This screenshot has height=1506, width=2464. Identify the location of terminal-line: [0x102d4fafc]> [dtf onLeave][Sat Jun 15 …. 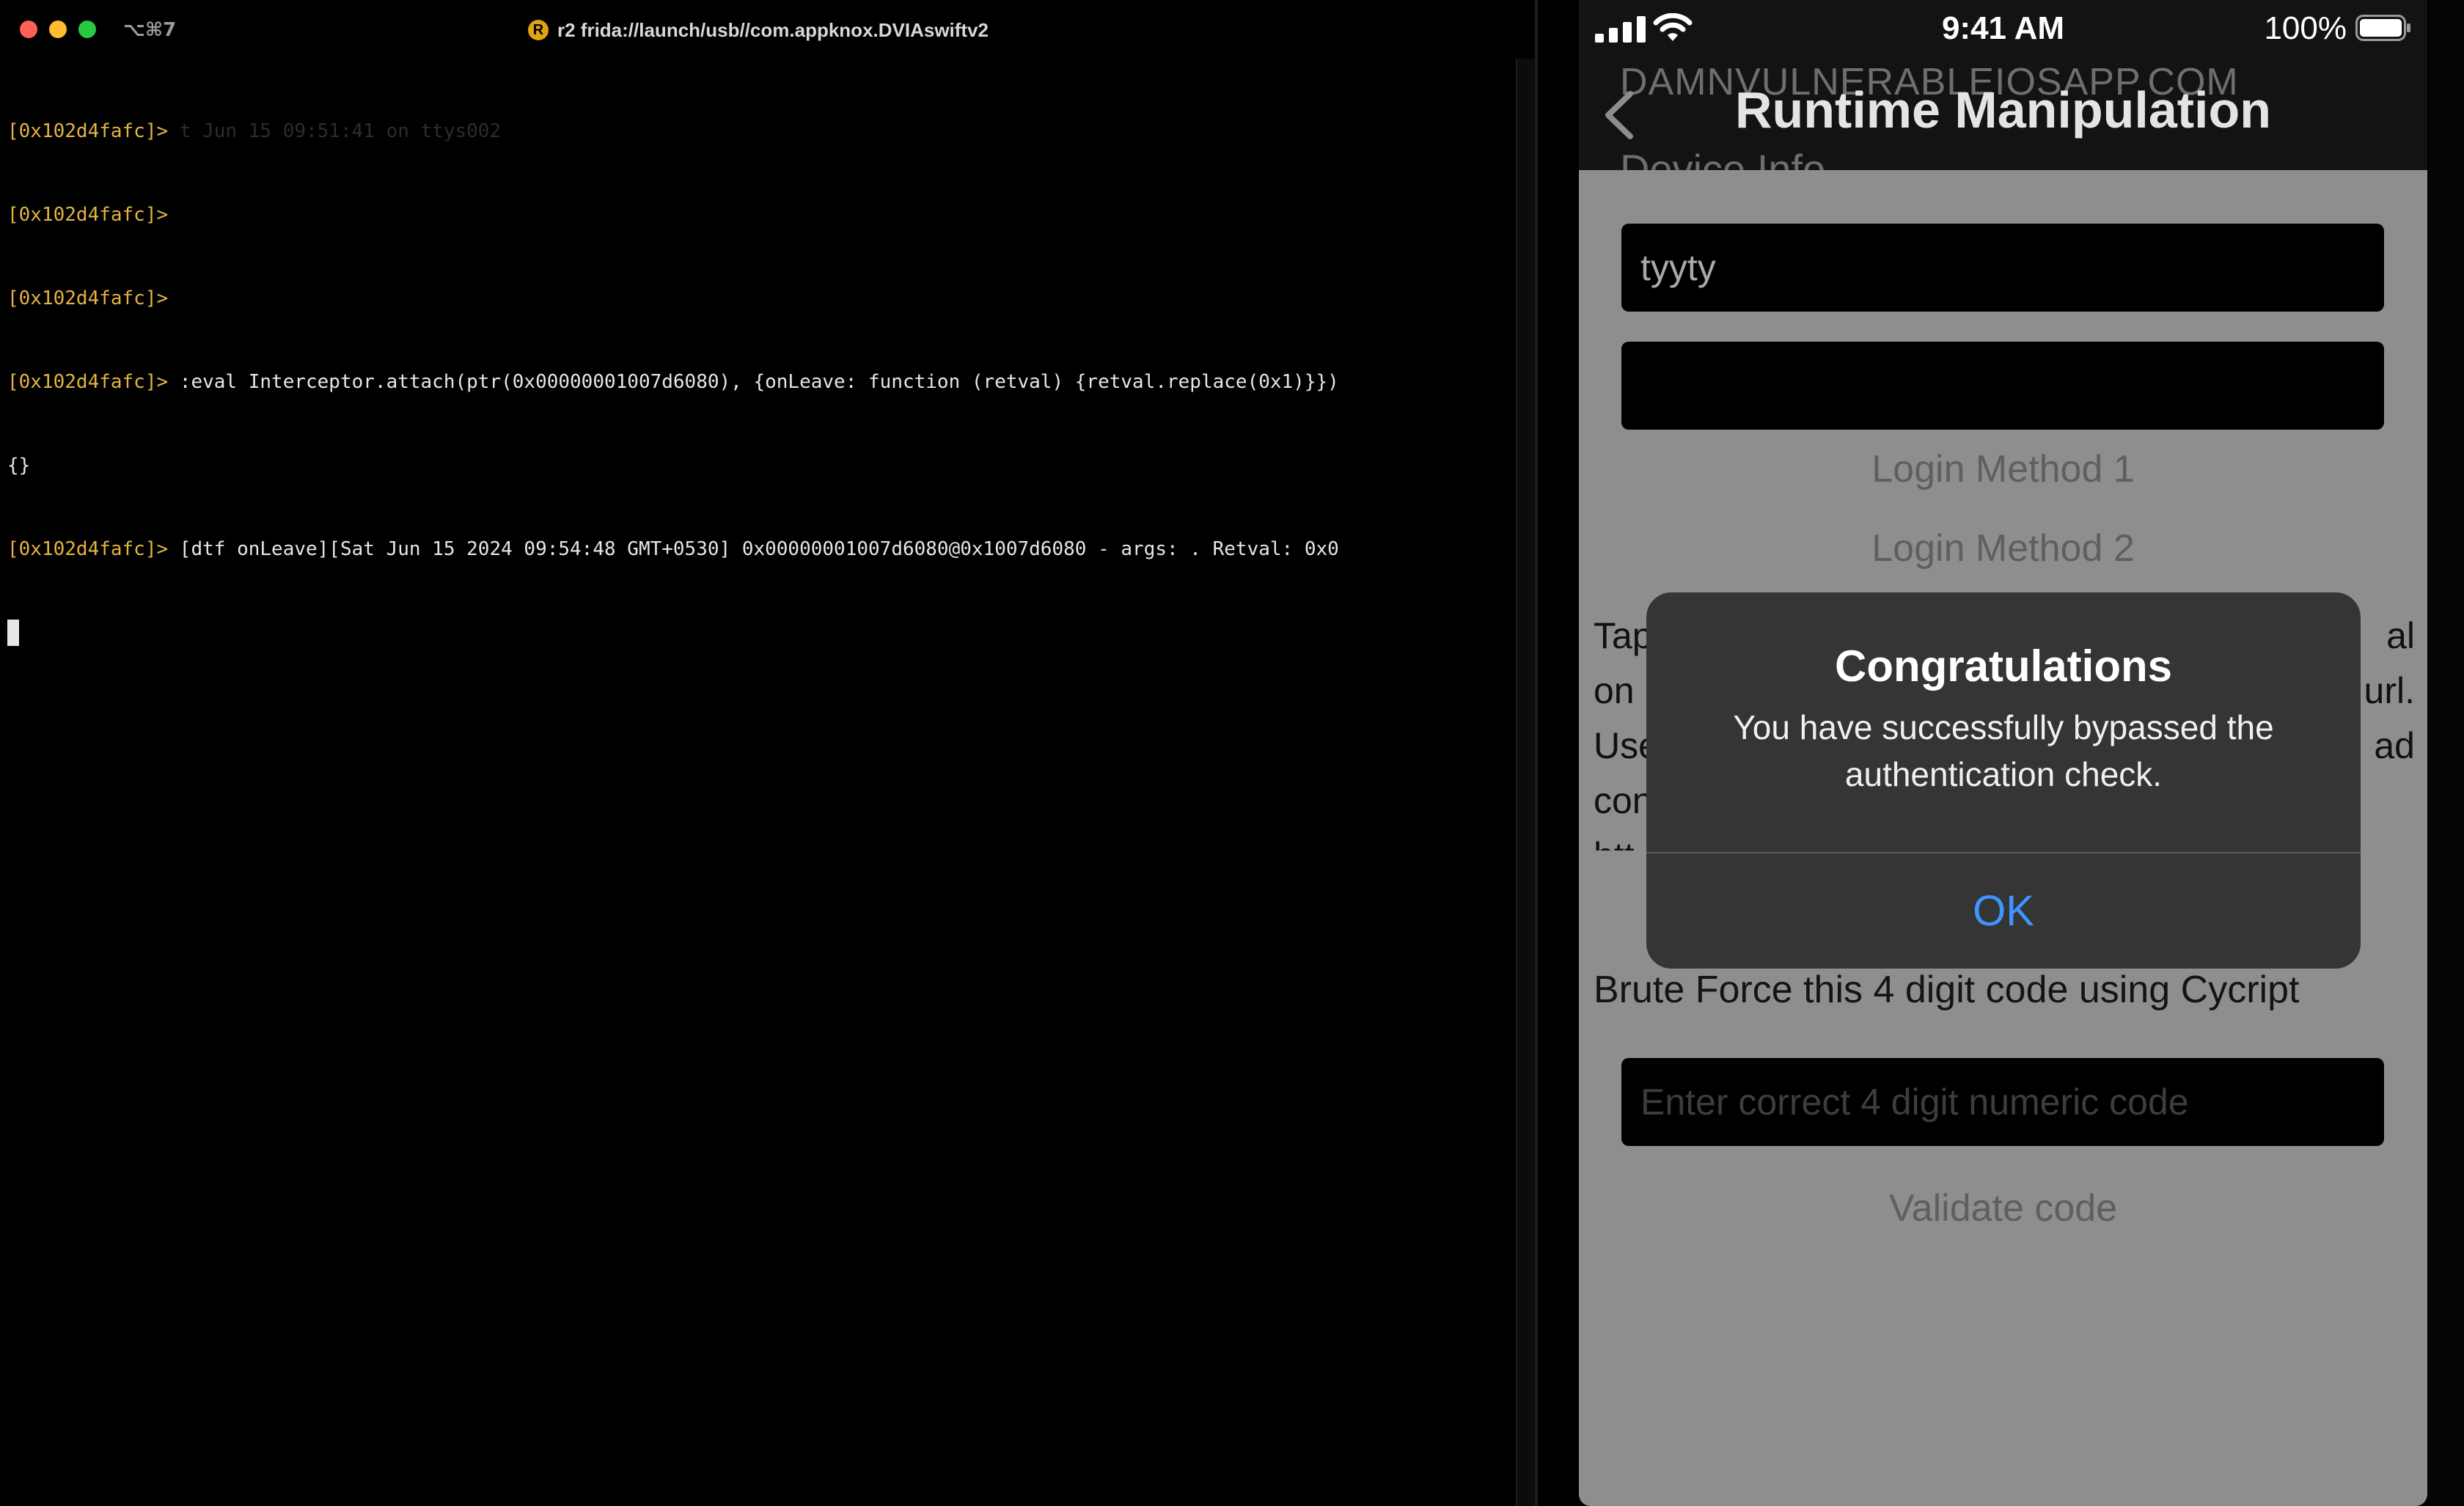
(673, 549).